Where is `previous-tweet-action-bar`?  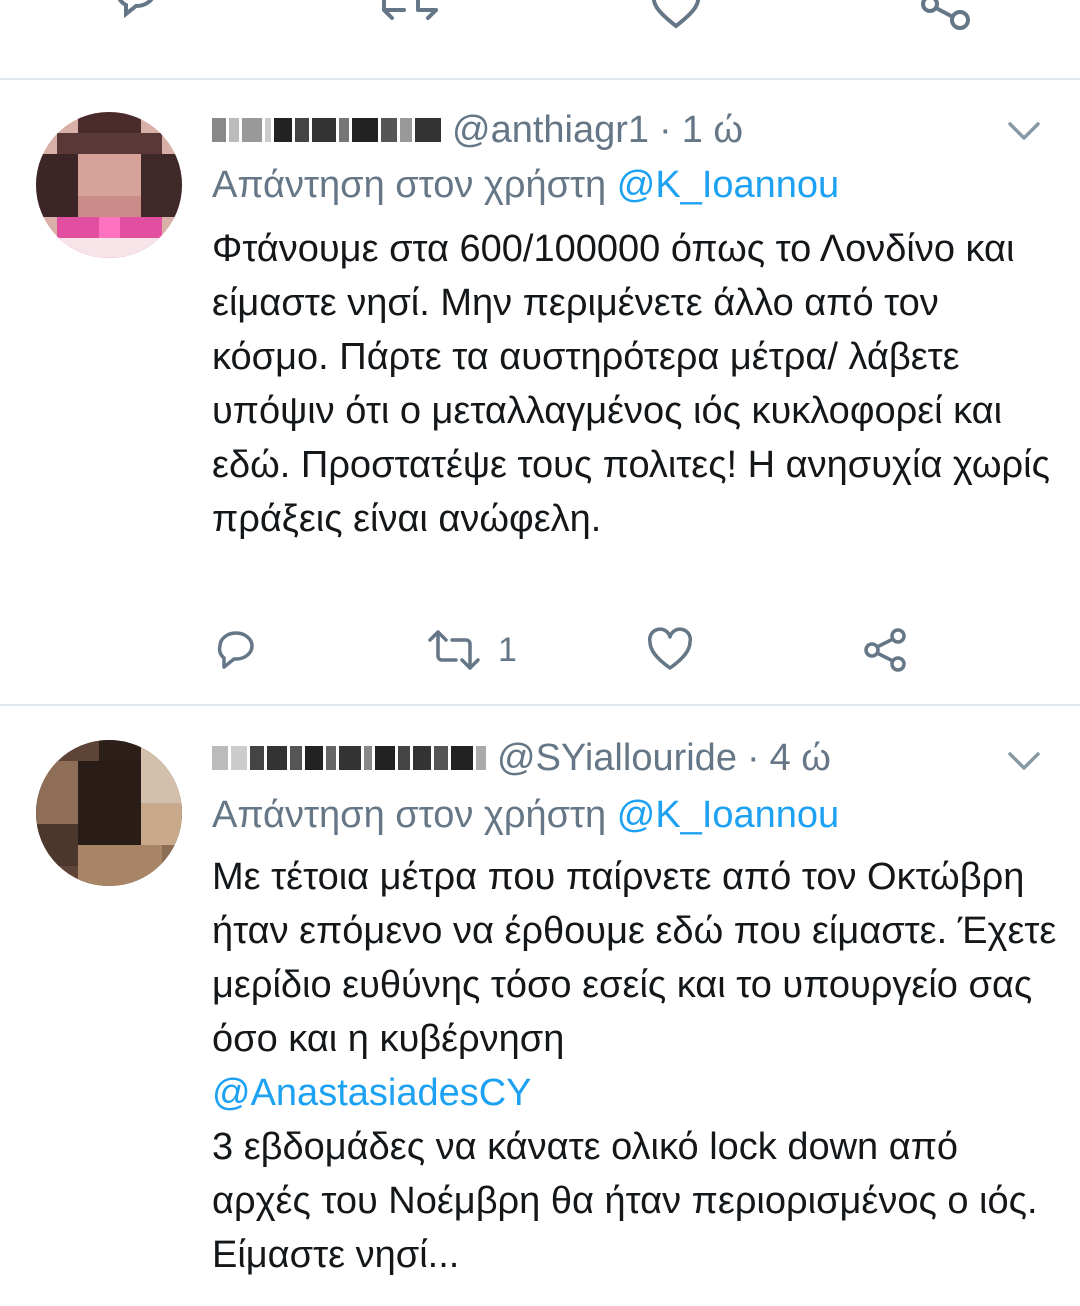
previous-tweet-action-bar is located at coordinates (540, 40).